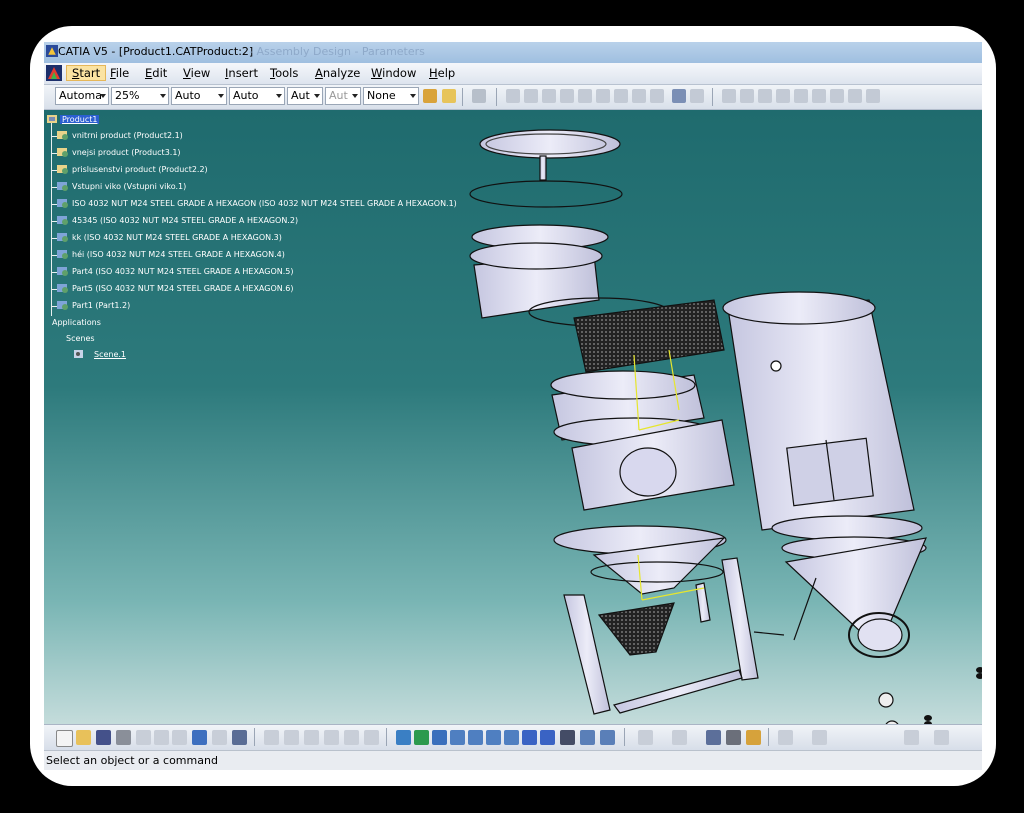 The height and width of the screenshot is (813, 1024). I want to click on undo-icon, so click(199, 737).